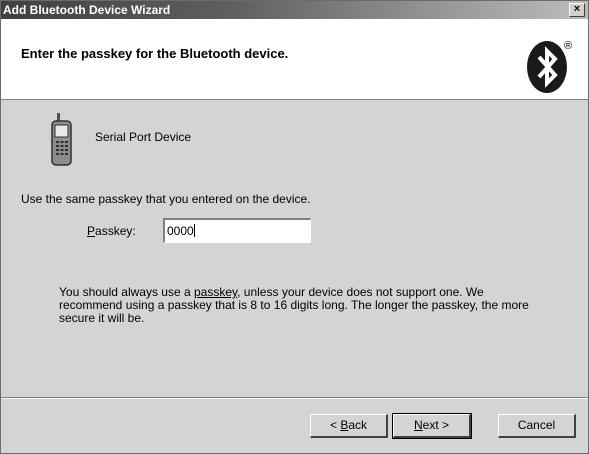 This screenshot has height=454, width=589. Describe the element at coordinates (418, 425) in the screenshot. I see `next-mnemonic: N` at that location.